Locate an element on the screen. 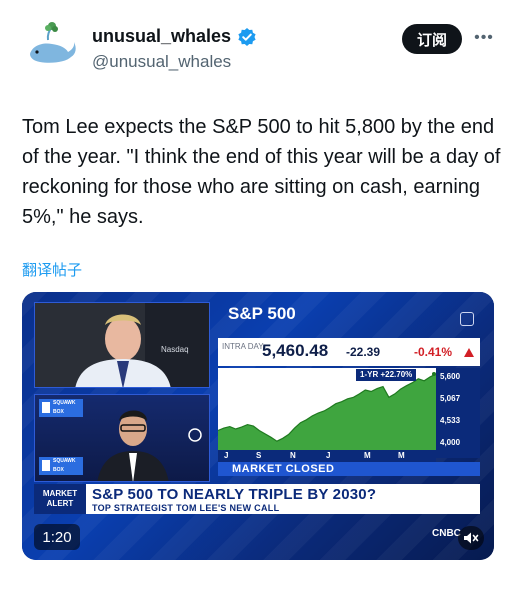 This screenshot has width=519, height=589. intraday-label: INTRA DAY is located at coordinates (243, 346).